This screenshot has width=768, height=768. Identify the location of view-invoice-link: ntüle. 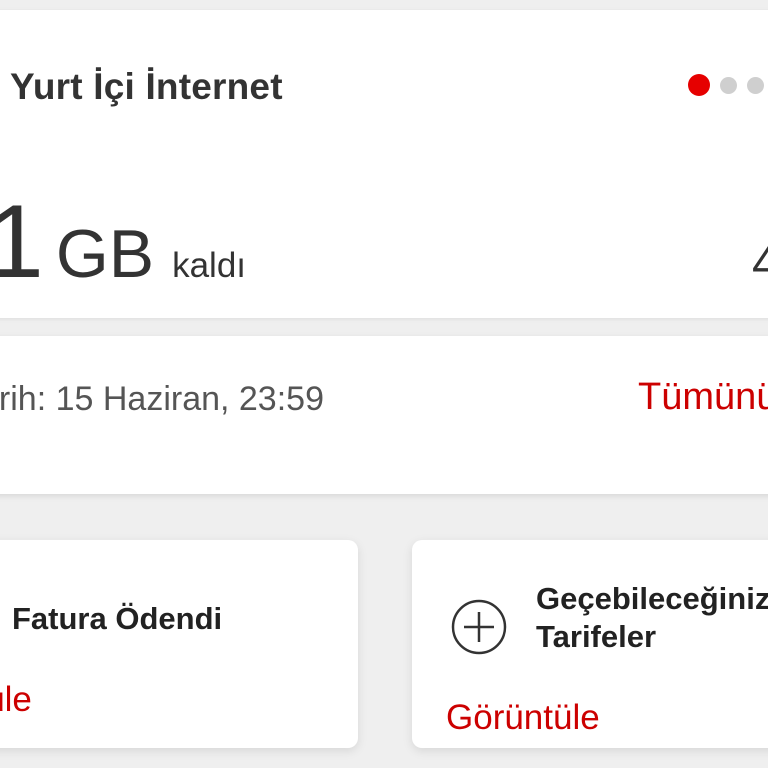
(16, 700).